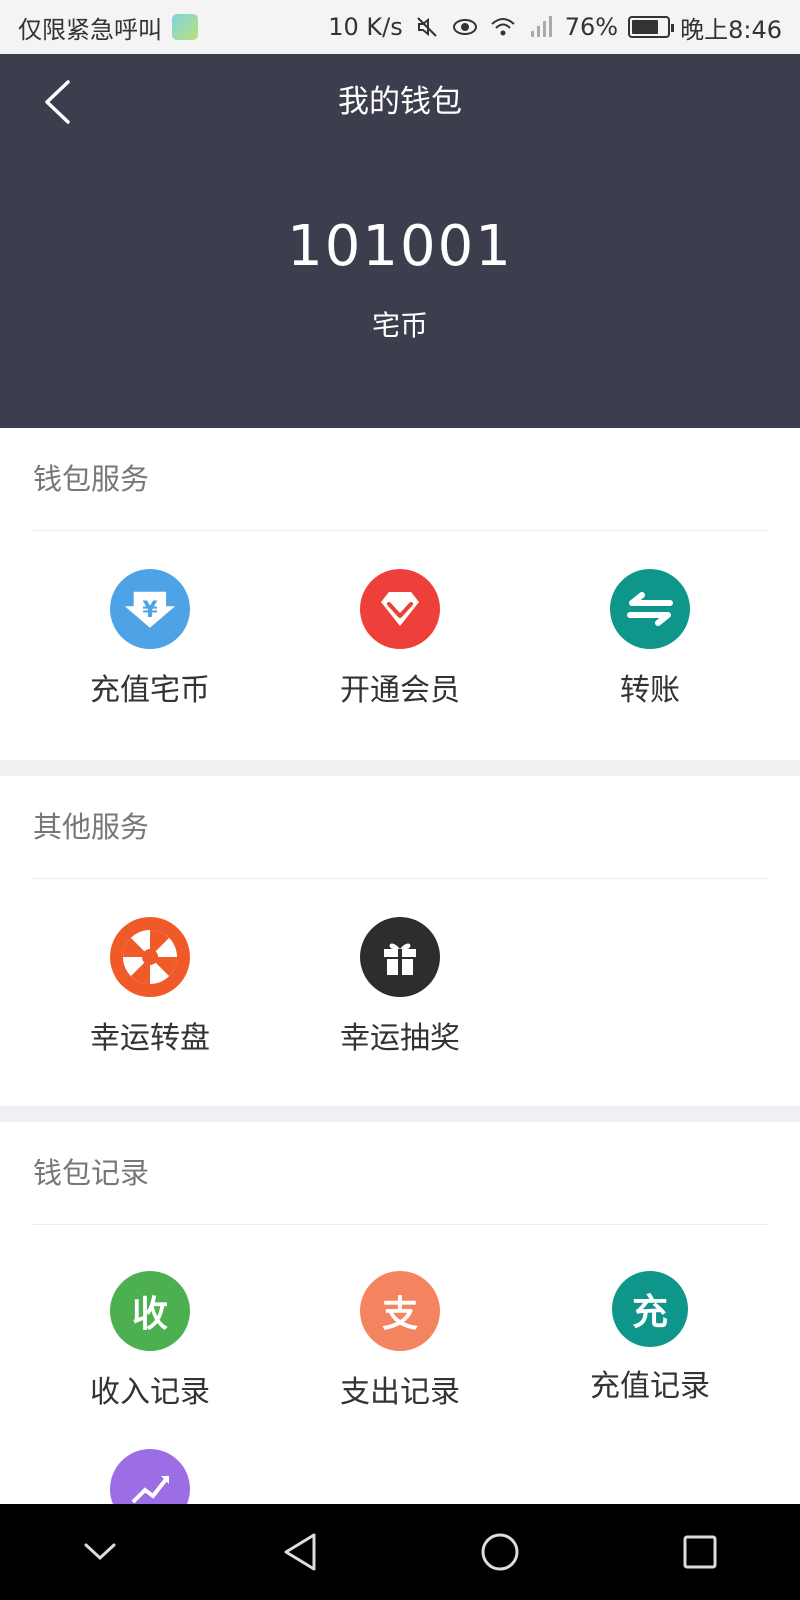 This screenshot has height=1600, width=800. I want to click on page-title: 我的钱包, so click(400, 102).